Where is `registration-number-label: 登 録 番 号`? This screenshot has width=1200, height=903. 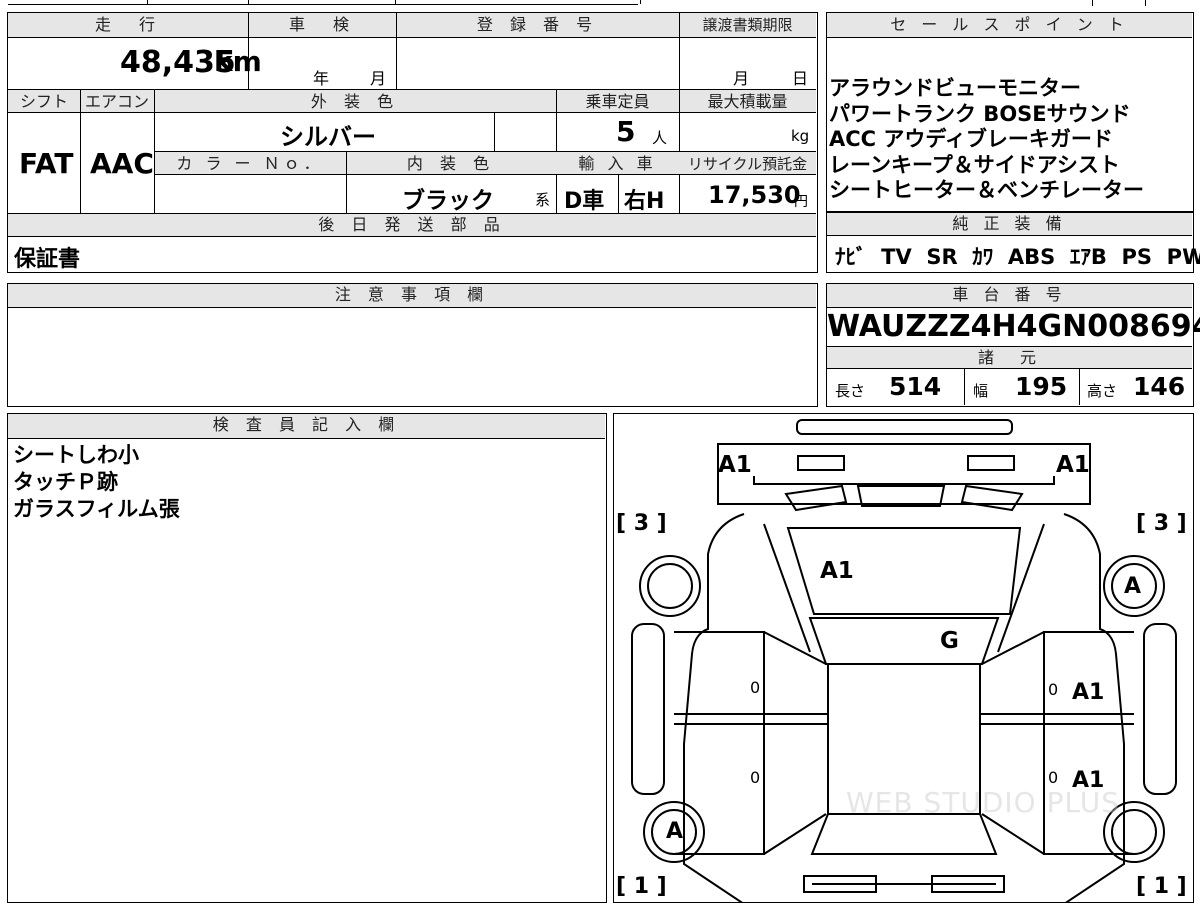 registration-number-label: 登 録 番 号 is located at coordinates (537, 24).